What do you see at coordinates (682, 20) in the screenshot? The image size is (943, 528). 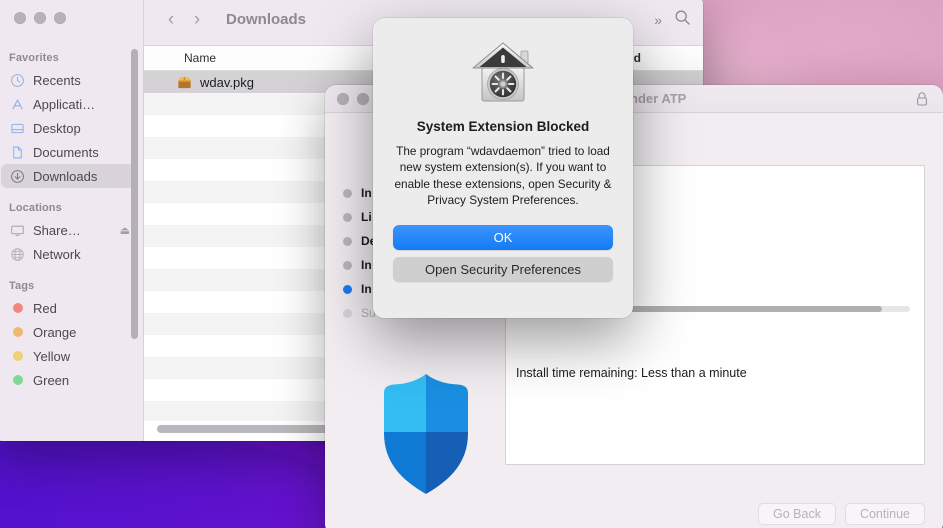 I see `search-icon` at bounding box center [682, 20].